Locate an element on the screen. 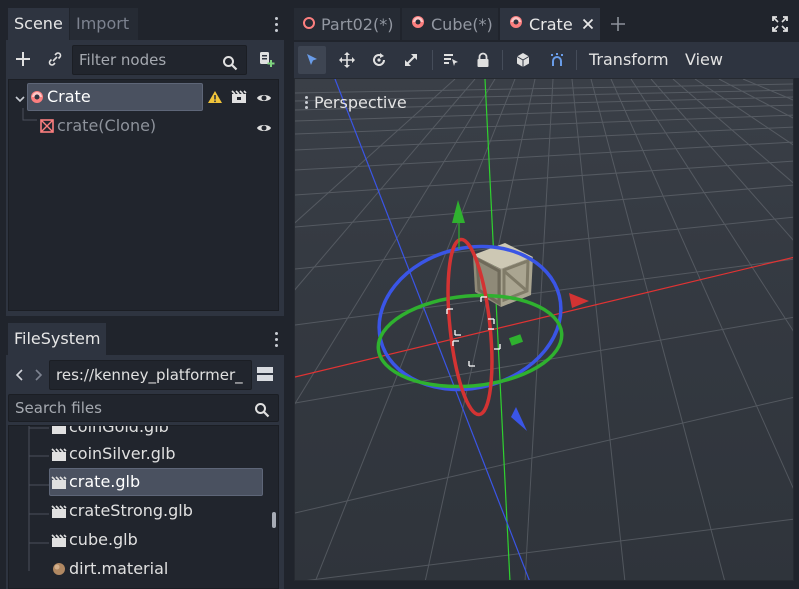  file-name: crate.glb is located at coordinates (105, 481).